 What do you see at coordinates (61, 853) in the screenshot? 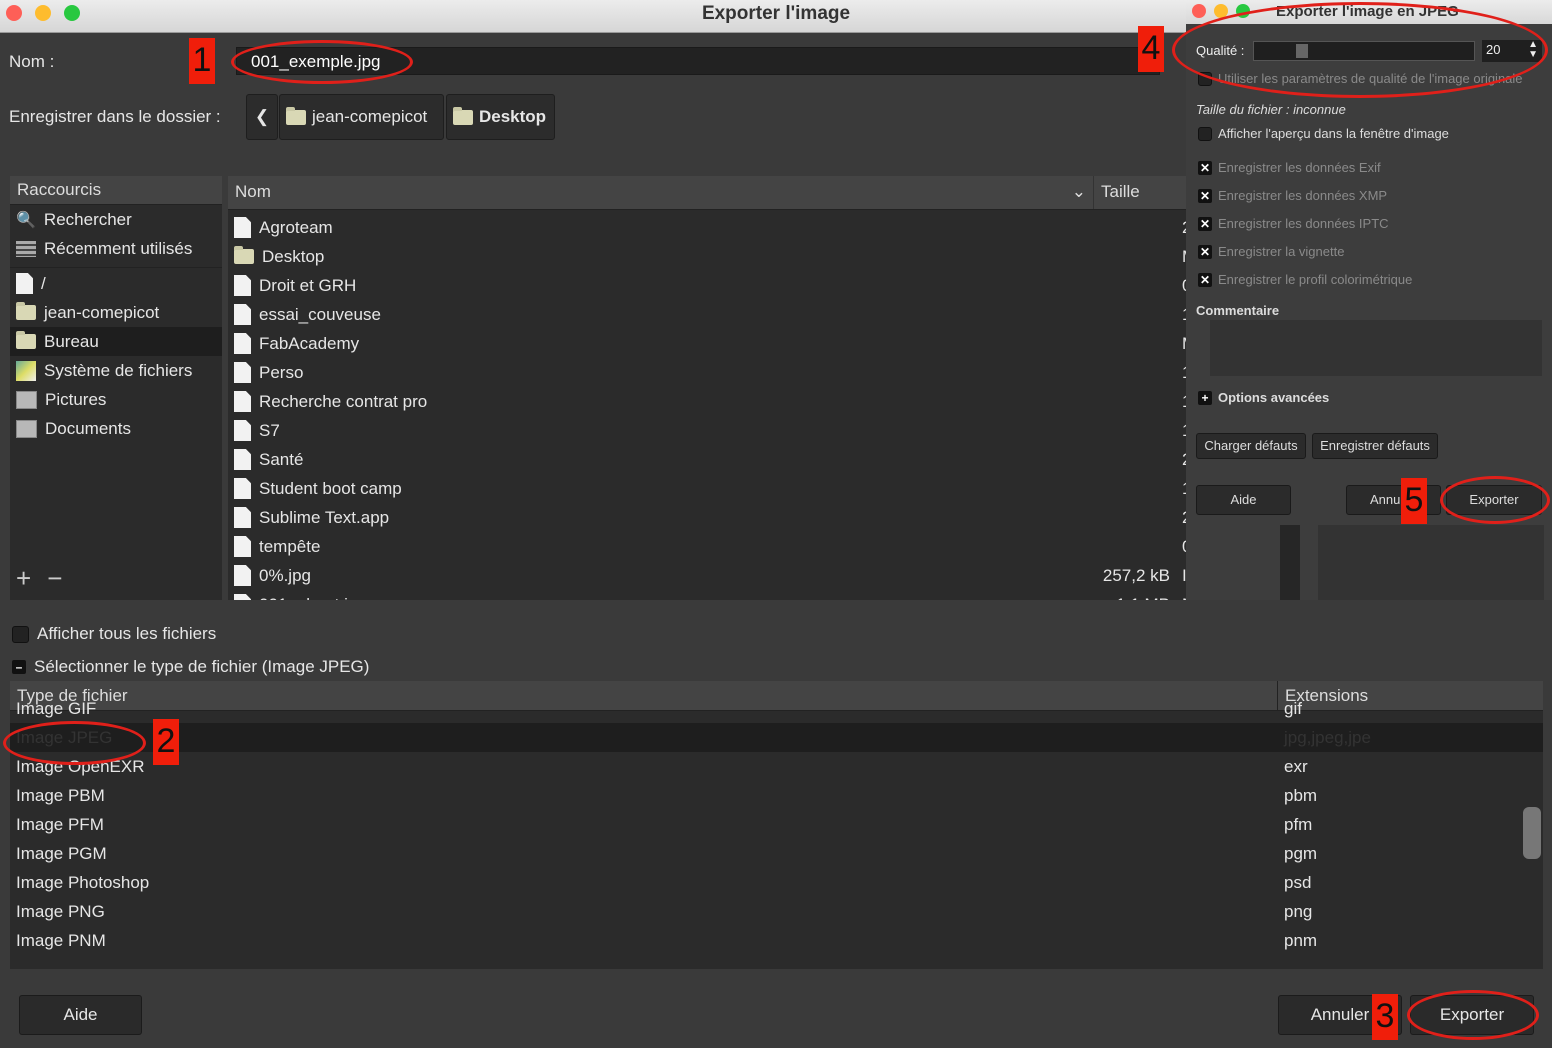
I see `file-type-name: Image PGM` at bounding box center [61, 853].